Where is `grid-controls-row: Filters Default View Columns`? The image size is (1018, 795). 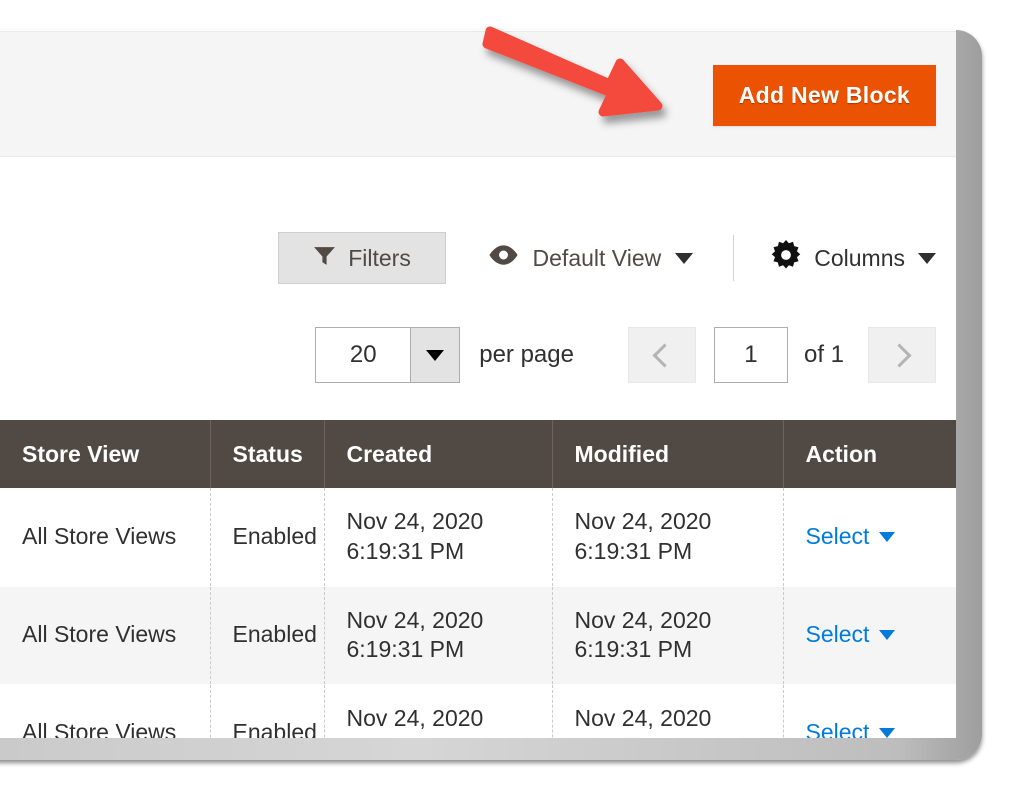 grid-controls-row: Filters Default View Columns is located at coordinates (606, 258).